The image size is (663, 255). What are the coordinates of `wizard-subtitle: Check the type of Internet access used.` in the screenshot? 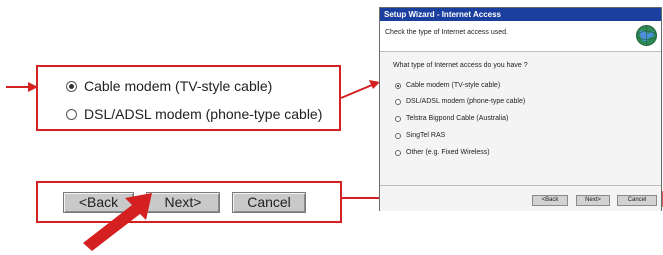 It's located at (446, 32).